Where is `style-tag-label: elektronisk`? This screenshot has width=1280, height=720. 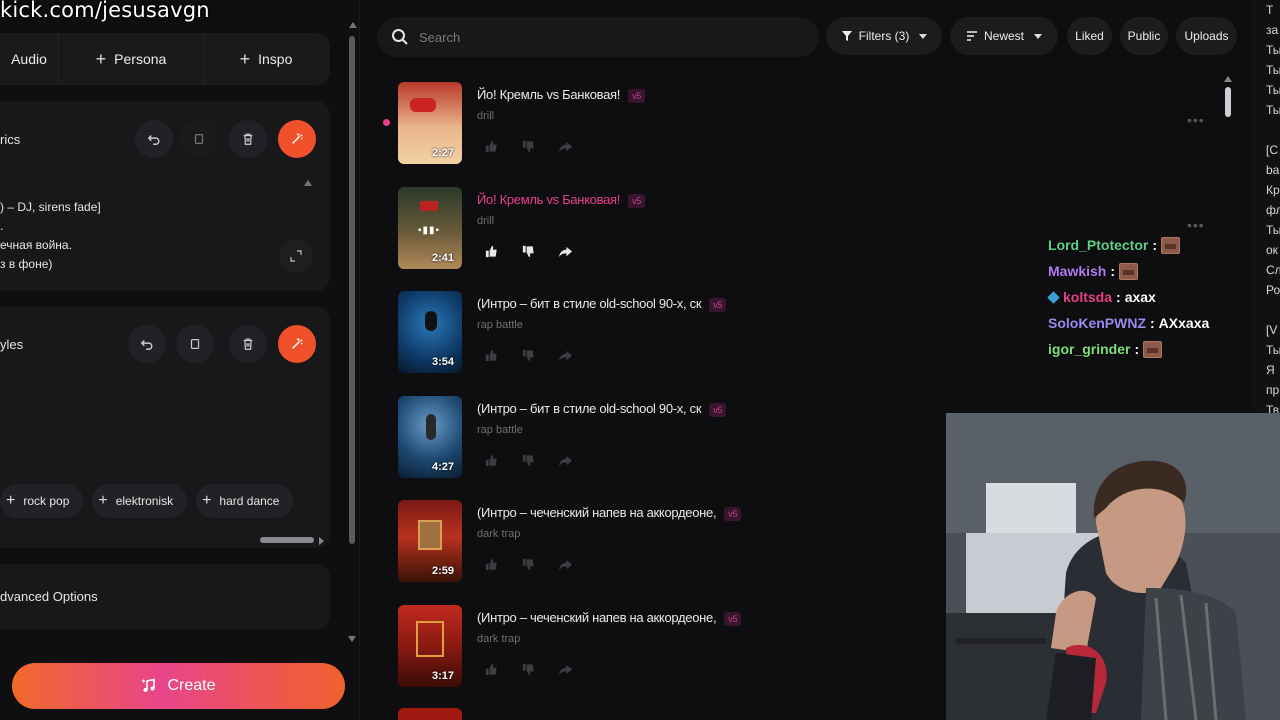
style-tag-label: elektronisk is located at coordinates (144, 501).